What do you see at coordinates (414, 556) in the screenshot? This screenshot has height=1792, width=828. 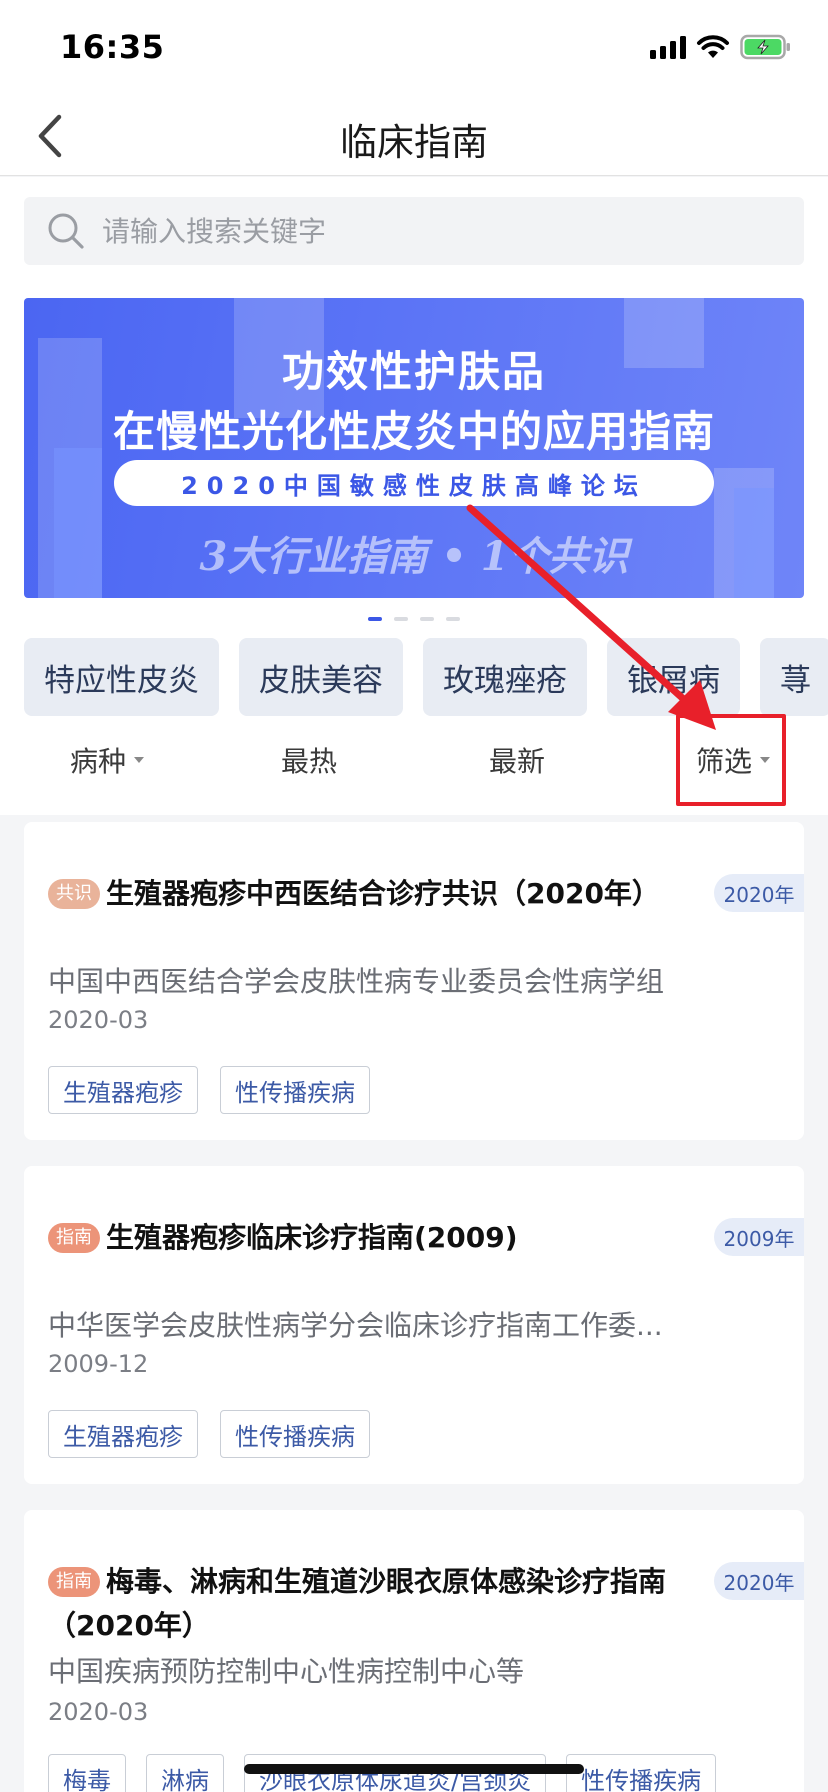 I see `banner-slogan: 3大行业指南 • 1个共识` at bounding box center [414, 556].